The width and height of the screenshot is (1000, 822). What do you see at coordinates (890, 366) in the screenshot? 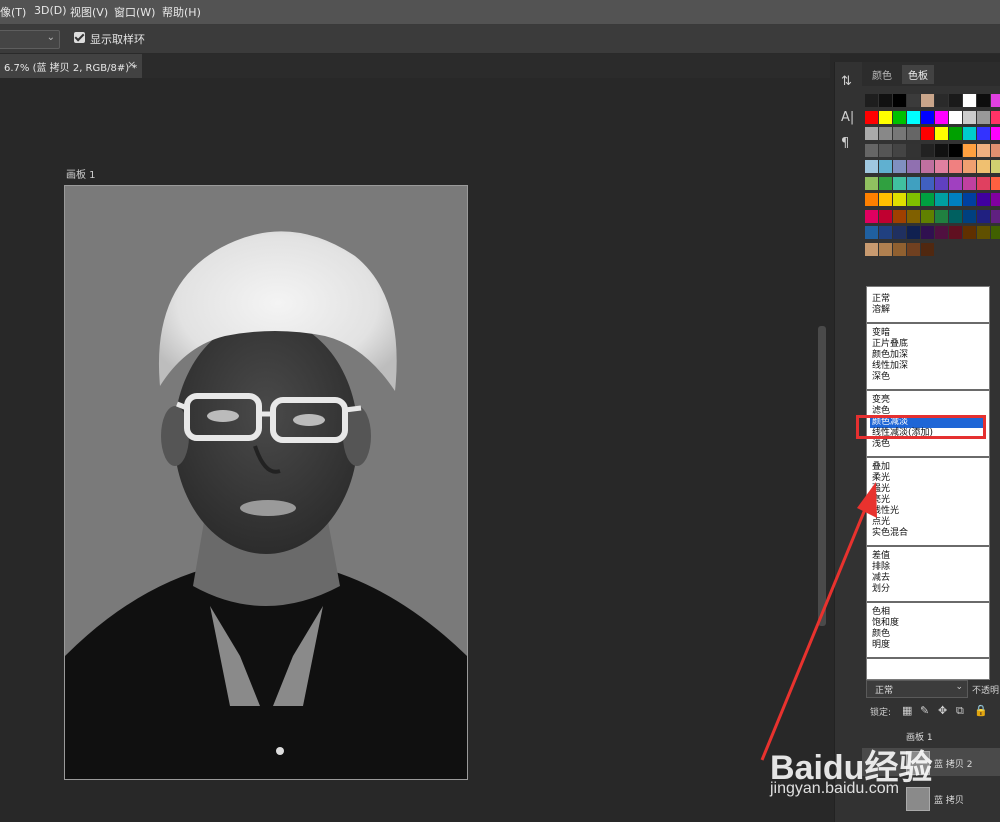
I see `blend-mode-option: 线性加深` at bounding box center [890, 366].